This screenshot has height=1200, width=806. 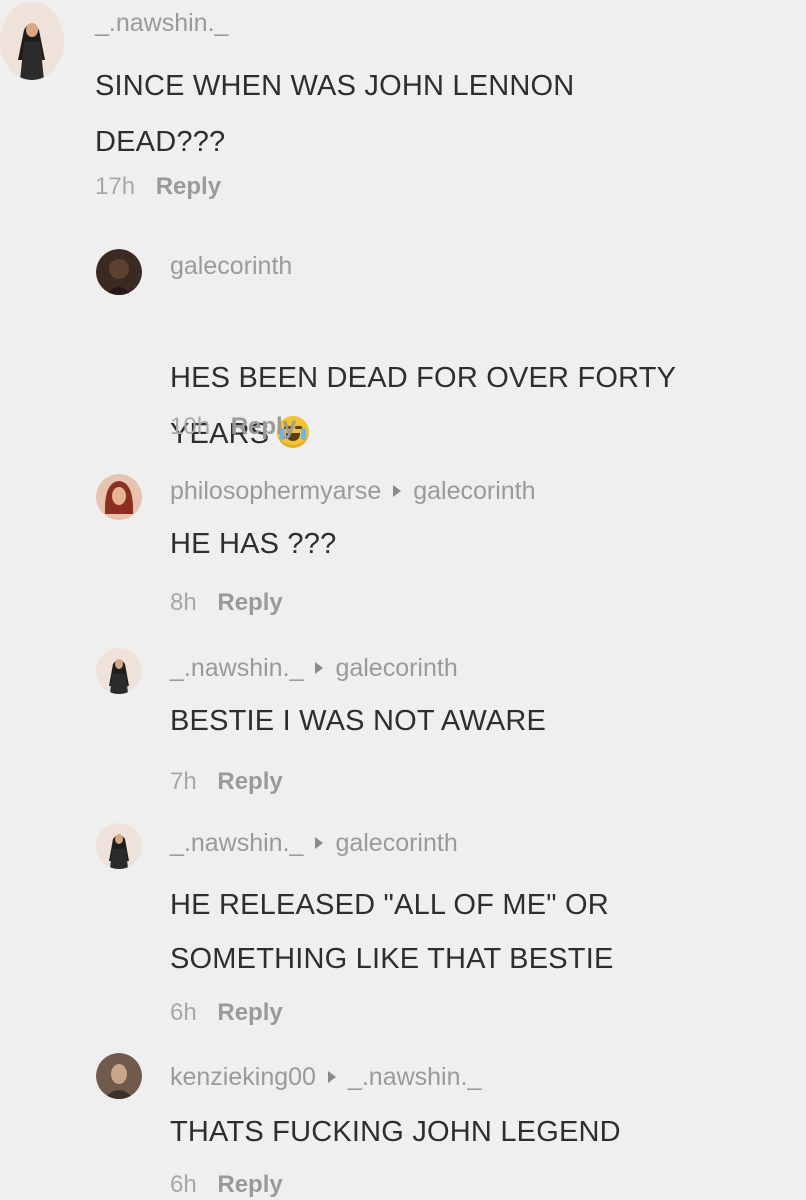 I want to click on comment-text: HE HAS ???, so click(x=253, y=544).